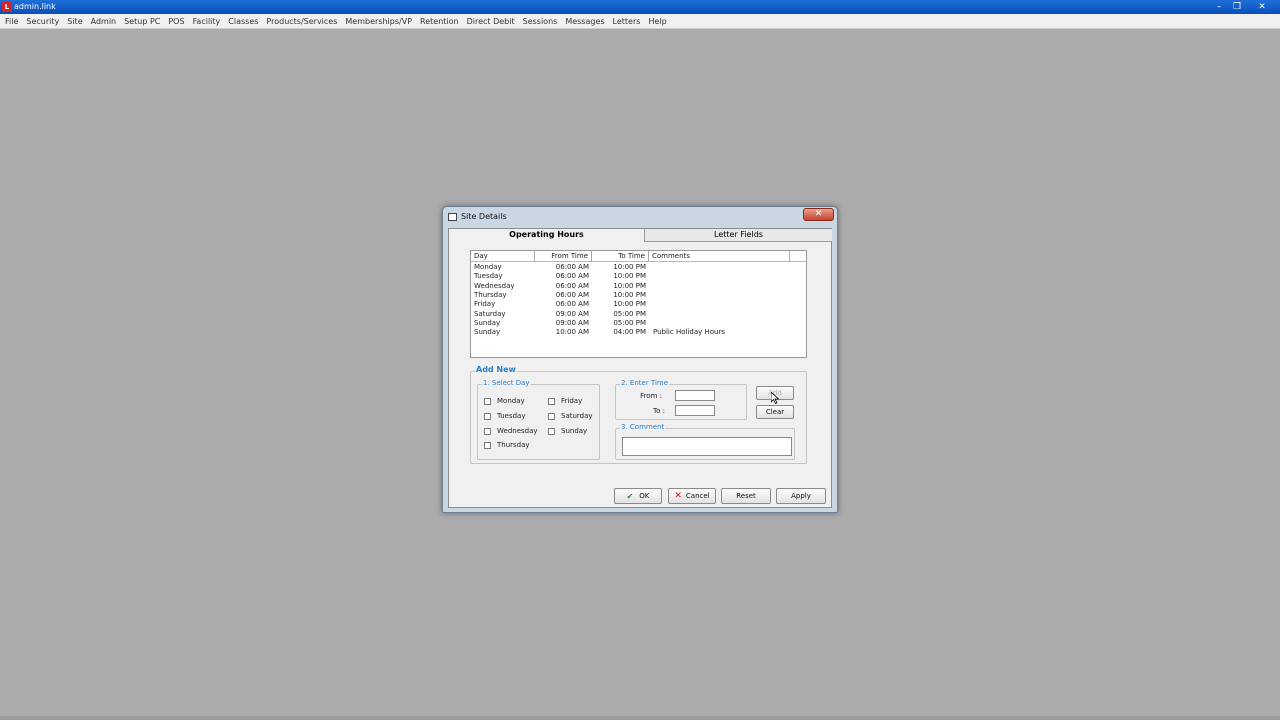 The image size is (1280, 720). What do you see at coordinates (243, 21) in the screenshot?
I see `menu-classes: Classes` at bounding box center [243, 21].